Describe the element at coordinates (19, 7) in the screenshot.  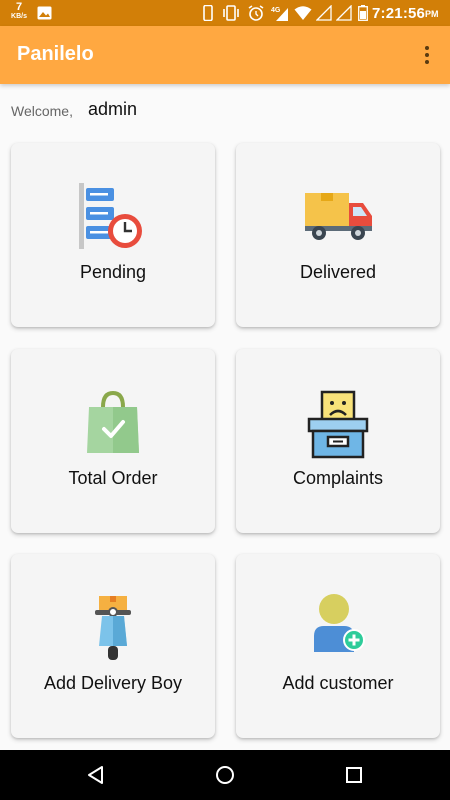
I see `network-speed-value: 7` at that location.